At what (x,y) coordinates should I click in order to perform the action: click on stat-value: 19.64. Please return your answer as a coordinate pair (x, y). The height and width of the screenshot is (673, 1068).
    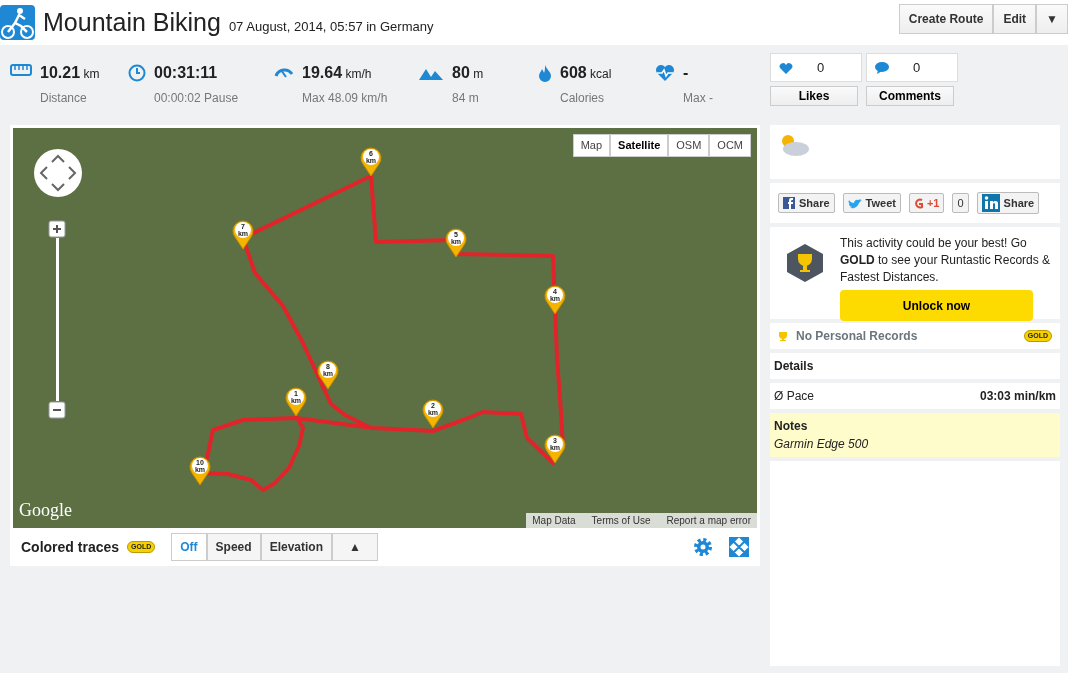
    Looking at the image, I should click on (322, 72).